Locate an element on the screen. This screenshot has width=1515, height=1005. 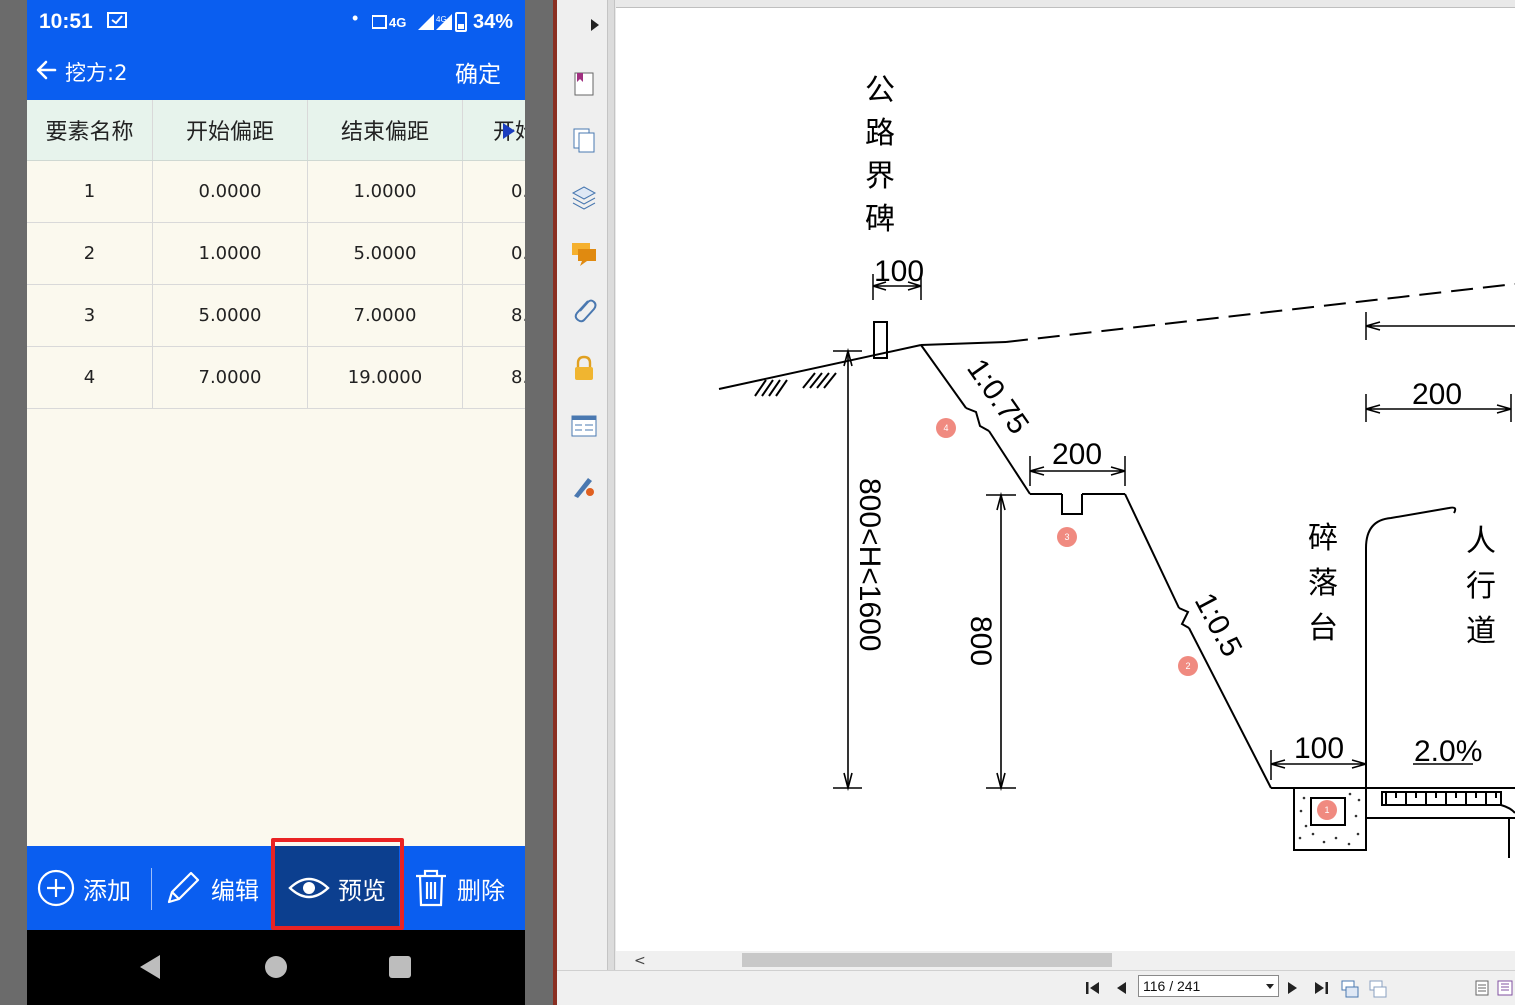
svg-text: 4G is located at coordinates (397, 22).